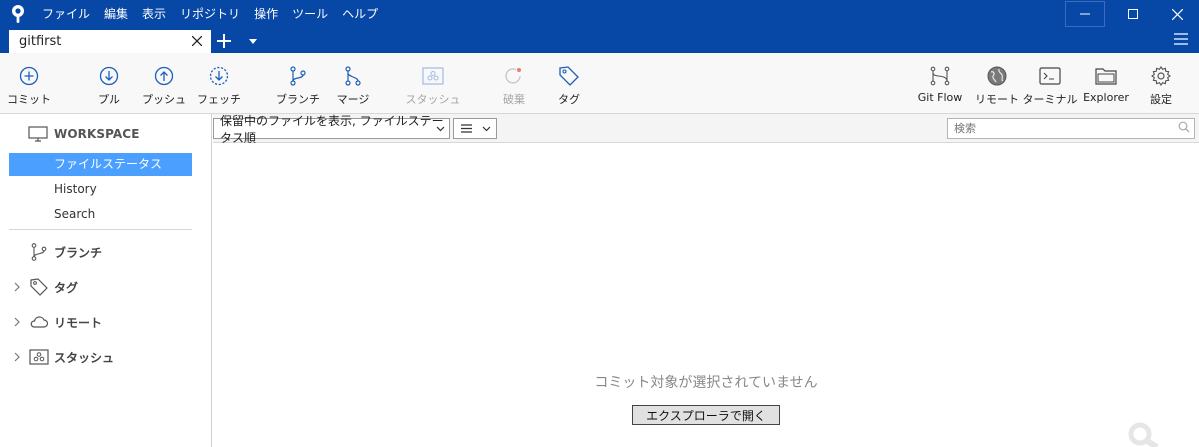 Image resolution: width=1199 pixels, height=447 pixels. What do you see at coordinates (154, 14) in the screenshot?
I see `menu-view: 表示` at bounding box center [154, 14].